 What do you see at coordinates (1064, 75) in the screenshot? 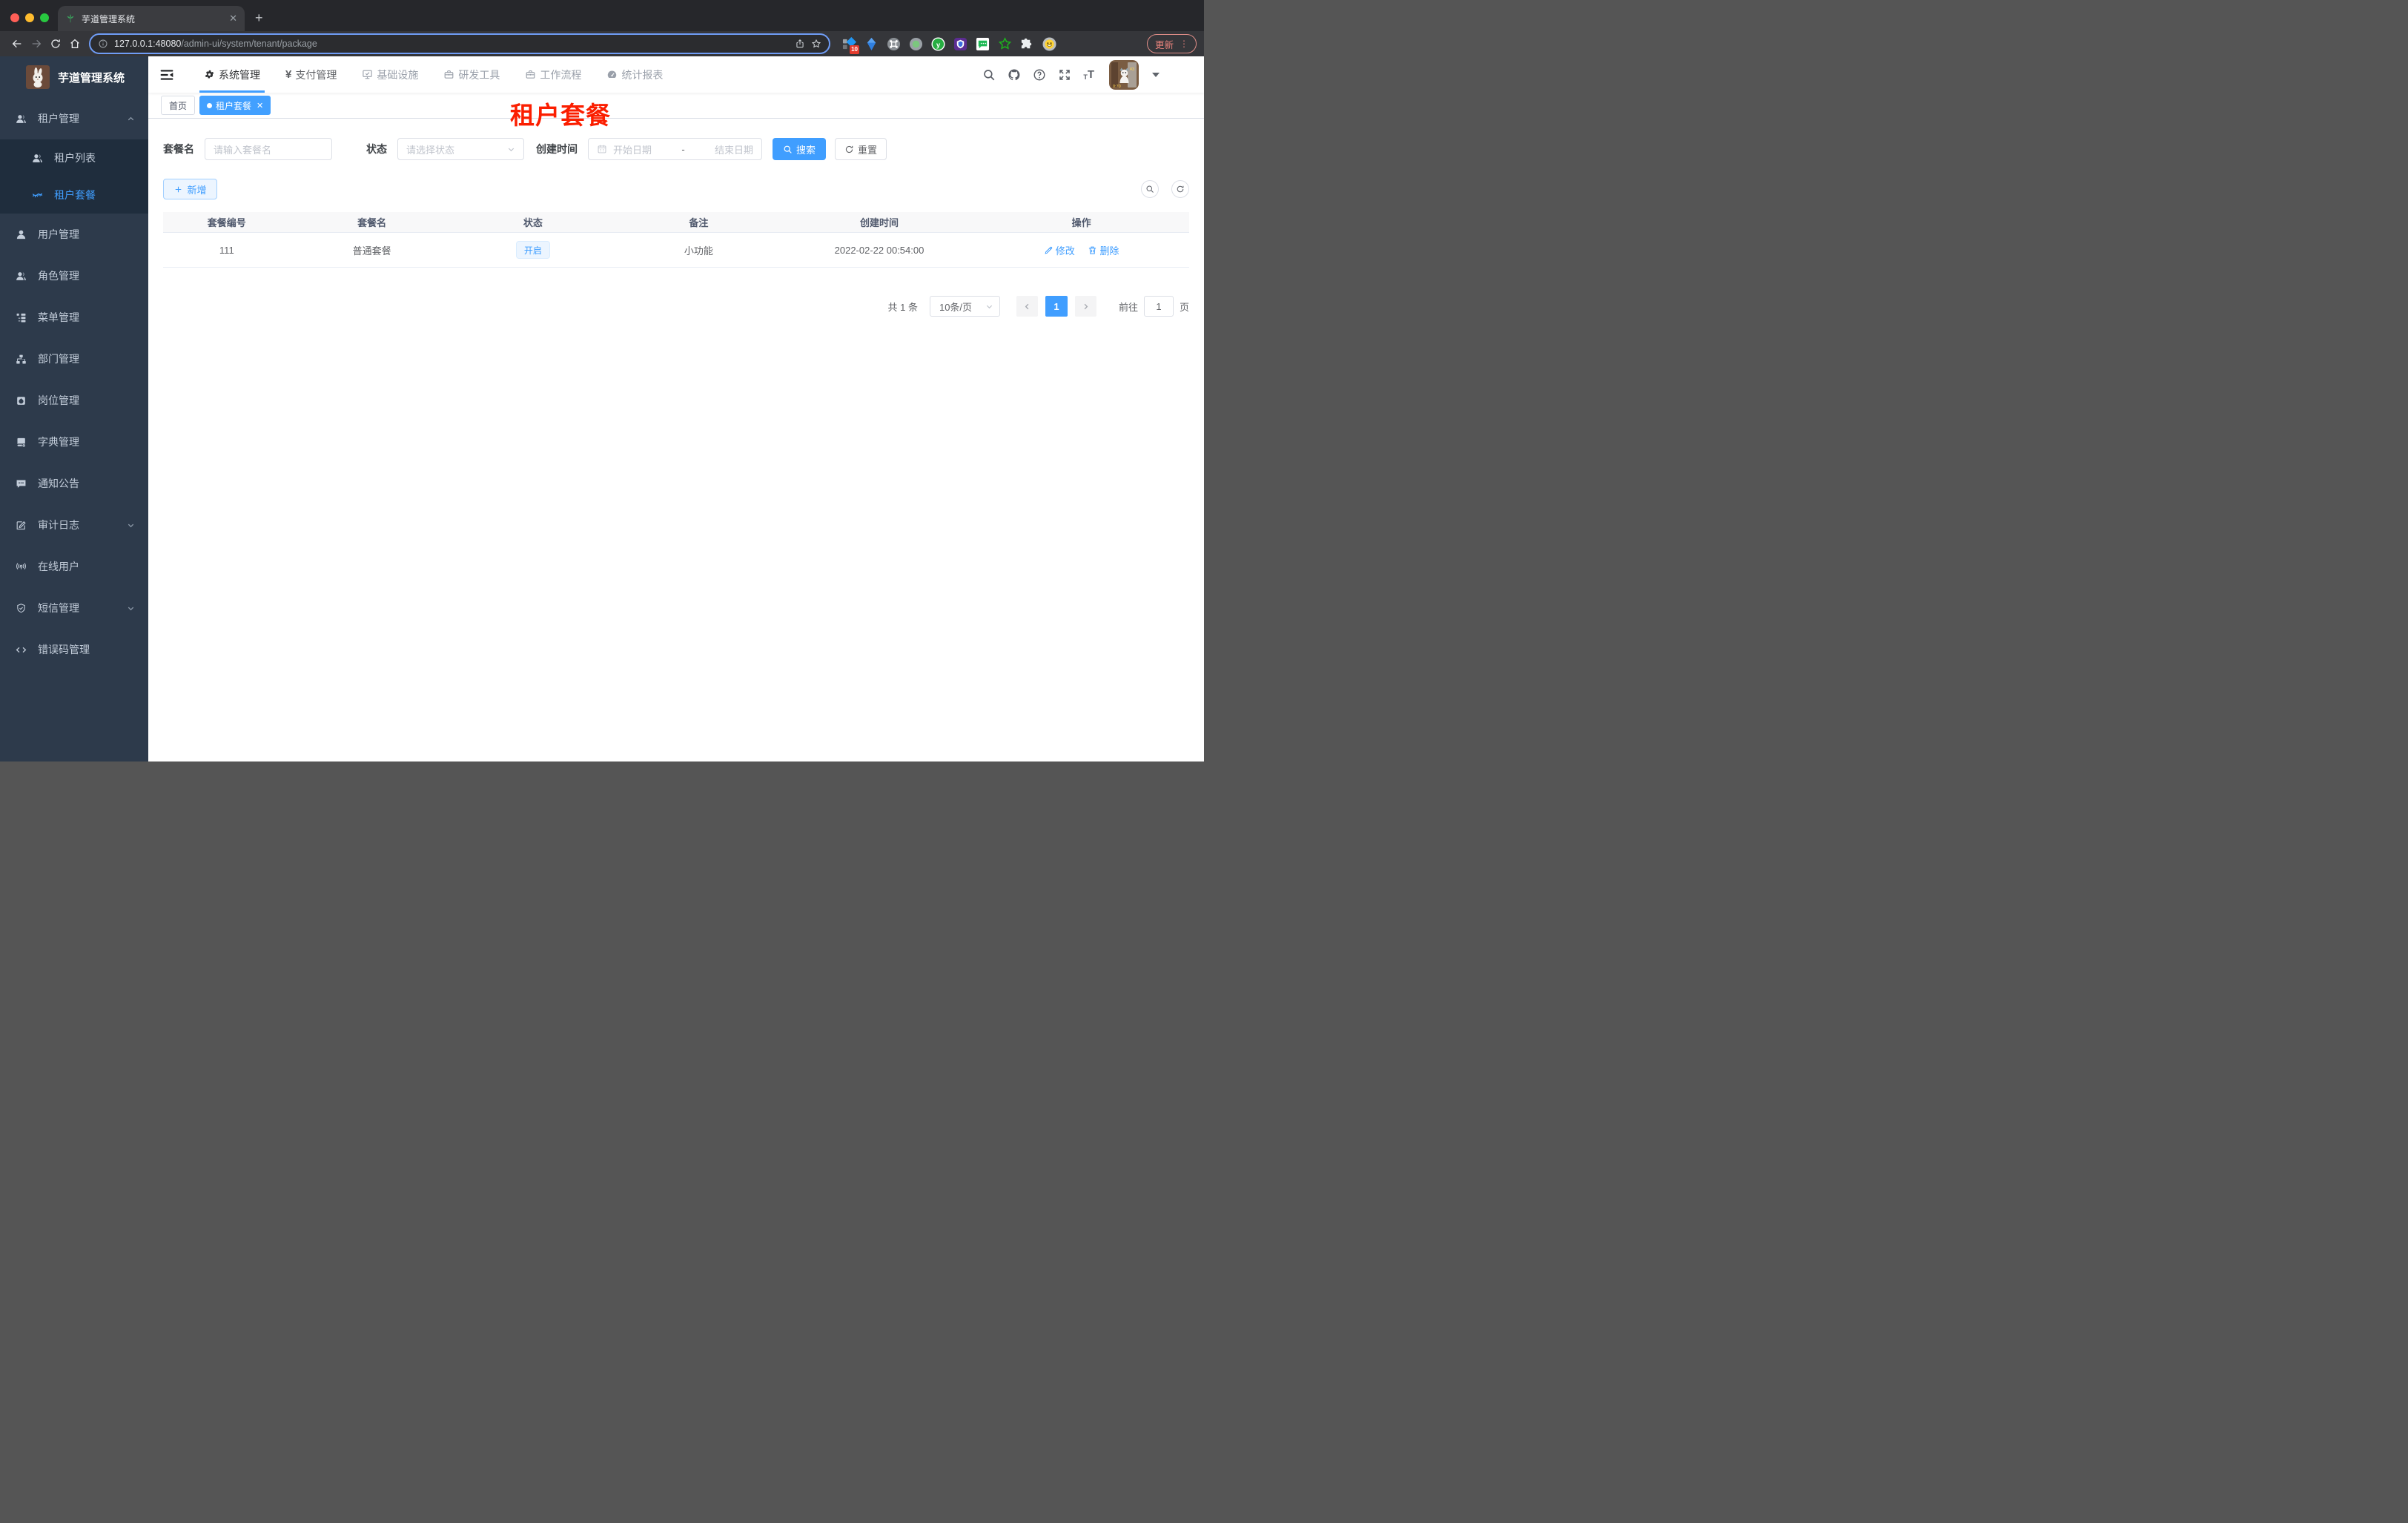
I see `fullscreen-icon` at bounding box center [1064, 75].